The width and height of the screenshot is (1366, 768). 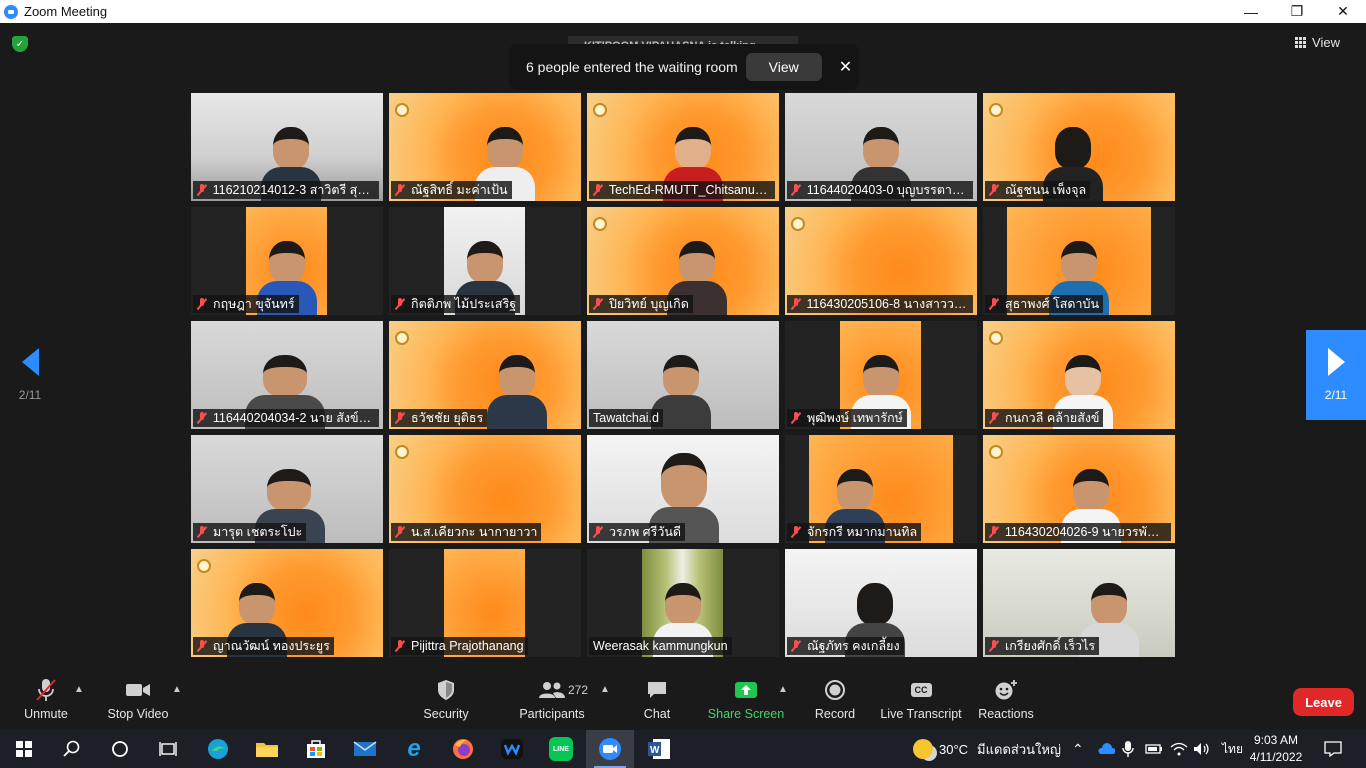 I want to click on participant-label: ญาณวัฒน์ ทองประยูร, so click(x=263, y=646).